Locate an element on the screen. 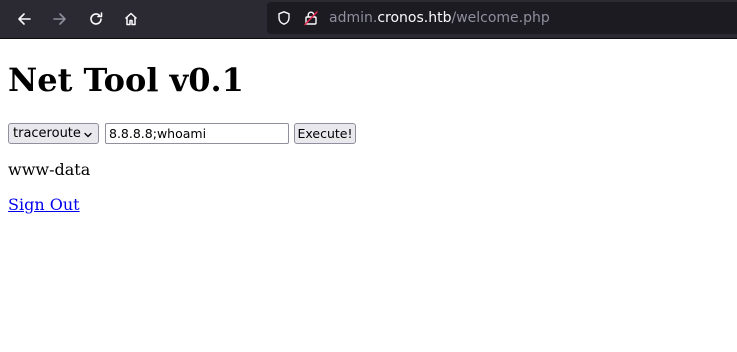 The image size is (737, 352). reload-icon is located at coordinates (96, 19).